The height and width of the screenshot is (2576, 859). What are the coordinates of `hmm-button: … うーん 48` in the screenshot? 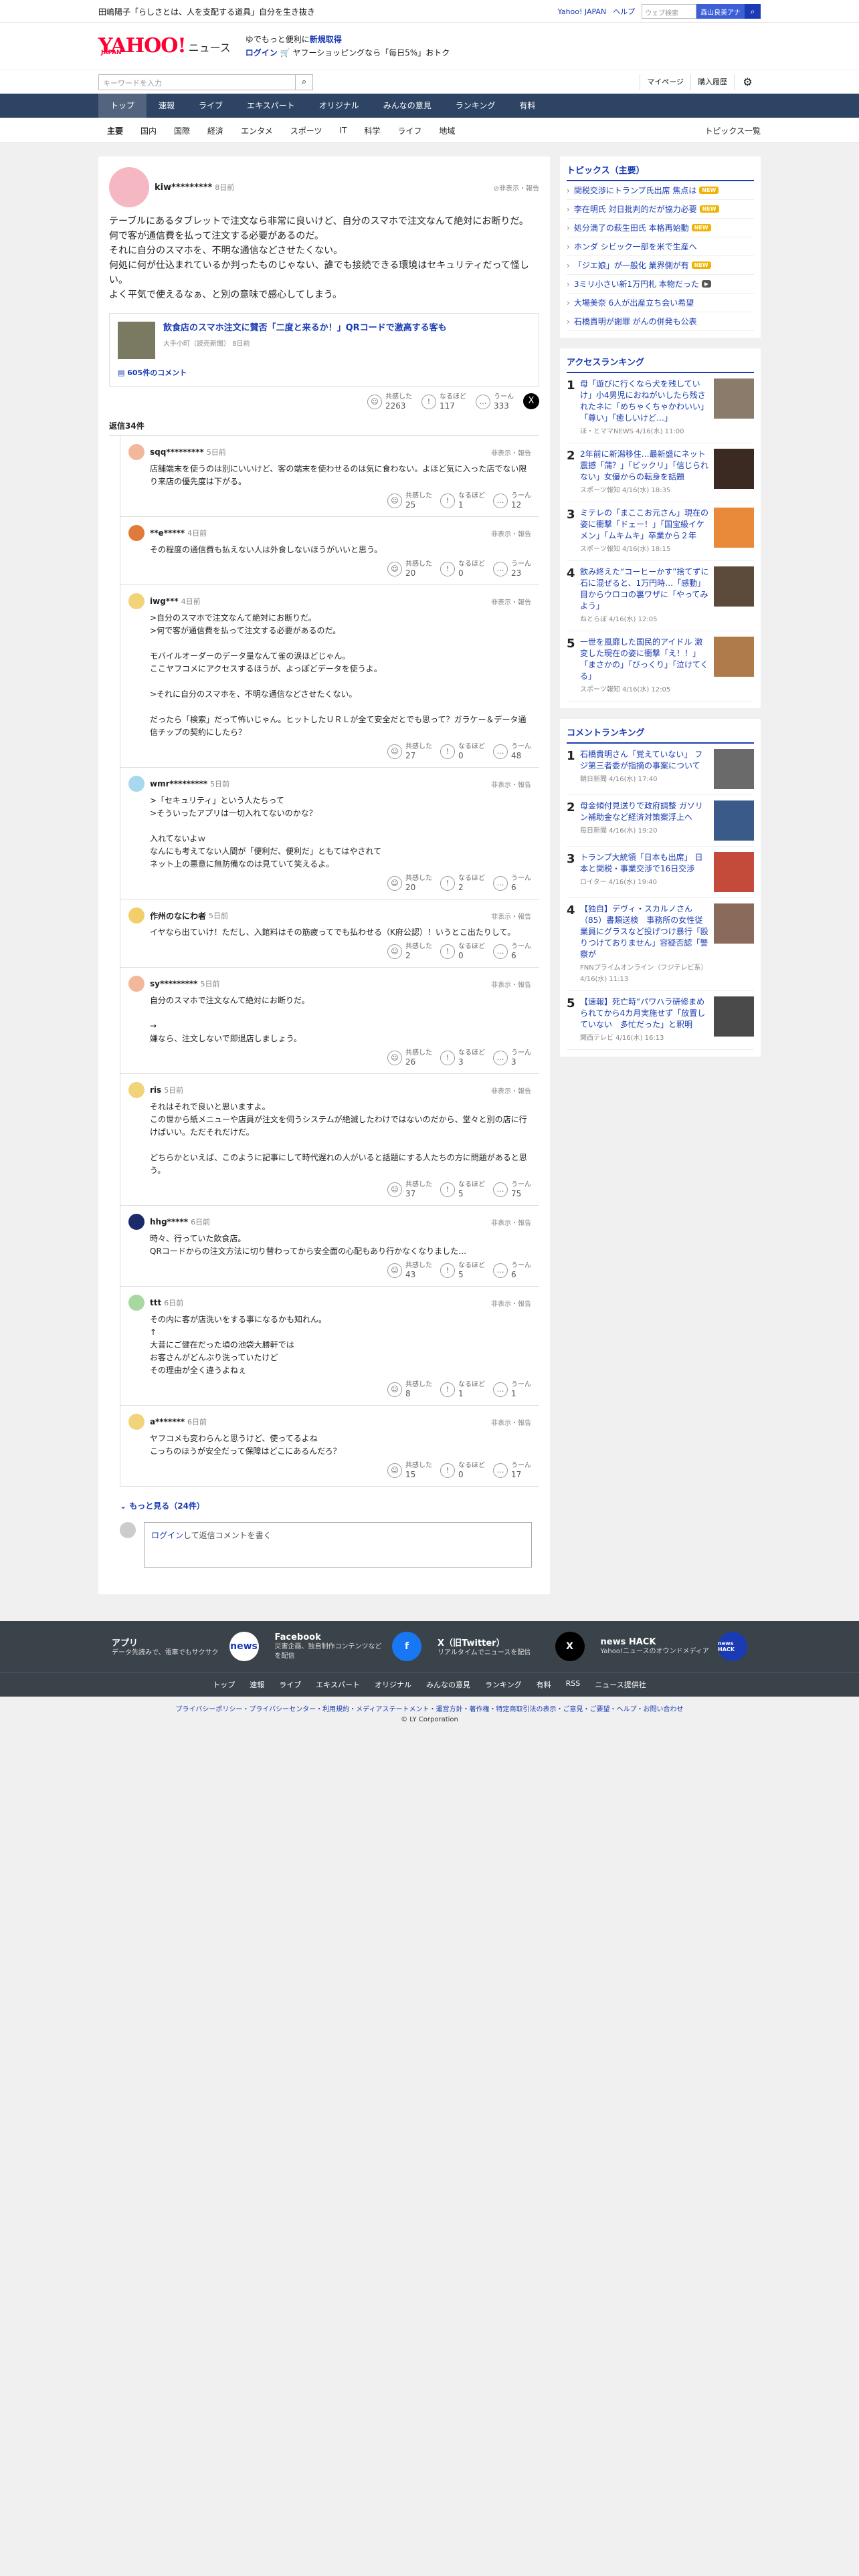 It's located at (512, 752).